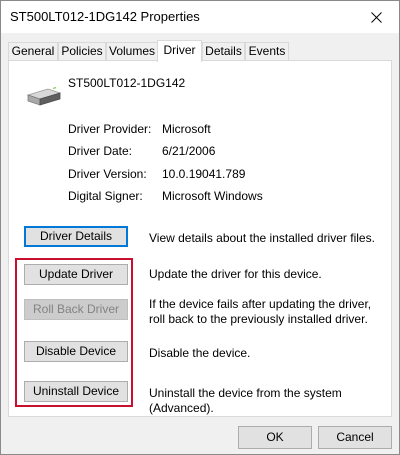 The image size is (400, 455). Describe the element at coordinates (200, 353) in the screenshot. I see `disable-device-description: Disable the device.` at that location.